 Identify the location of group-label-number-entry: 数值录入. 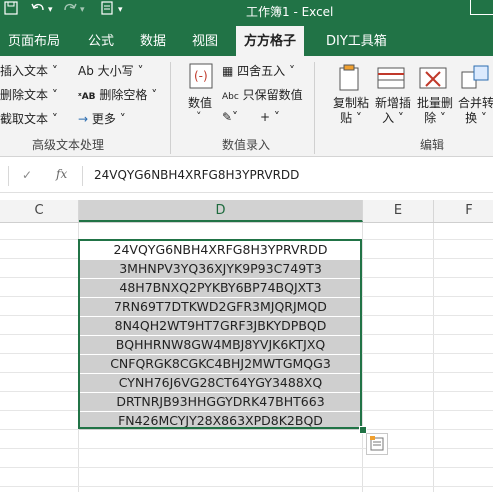
(246, 145).